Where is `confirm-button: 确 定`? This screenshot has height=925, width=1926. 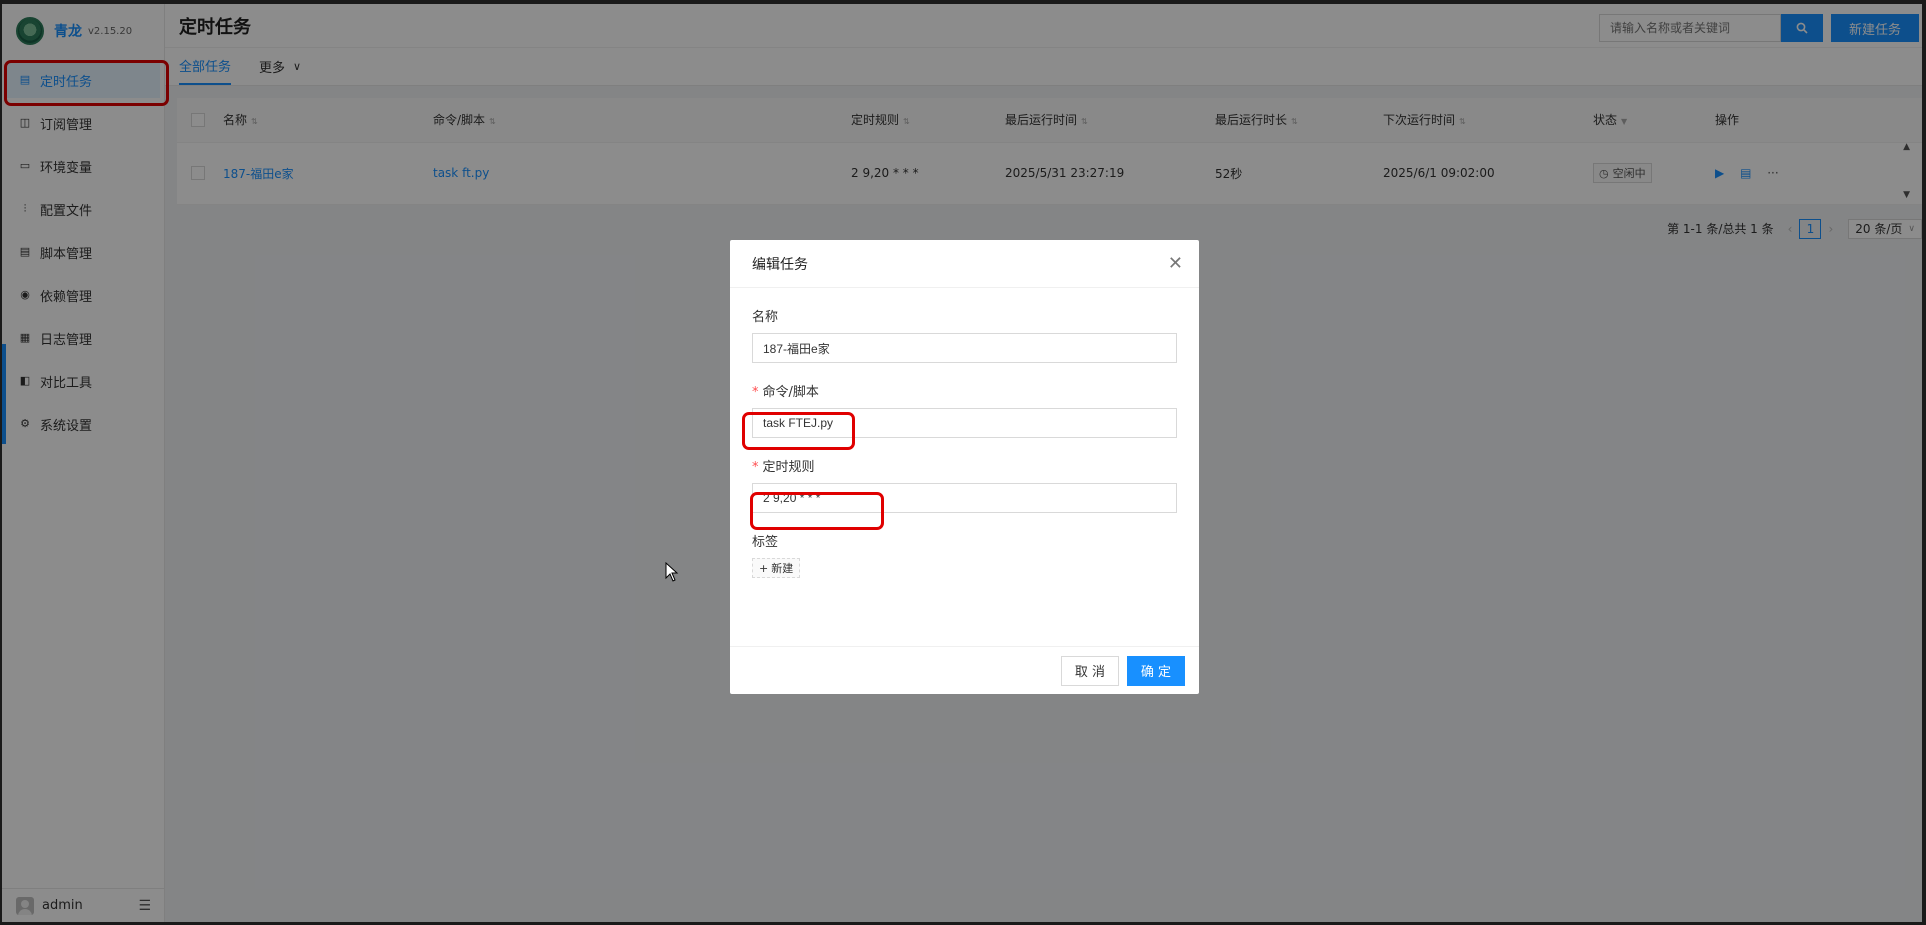 confirm-button: 确 定 is located at coordinates (1156, 670).